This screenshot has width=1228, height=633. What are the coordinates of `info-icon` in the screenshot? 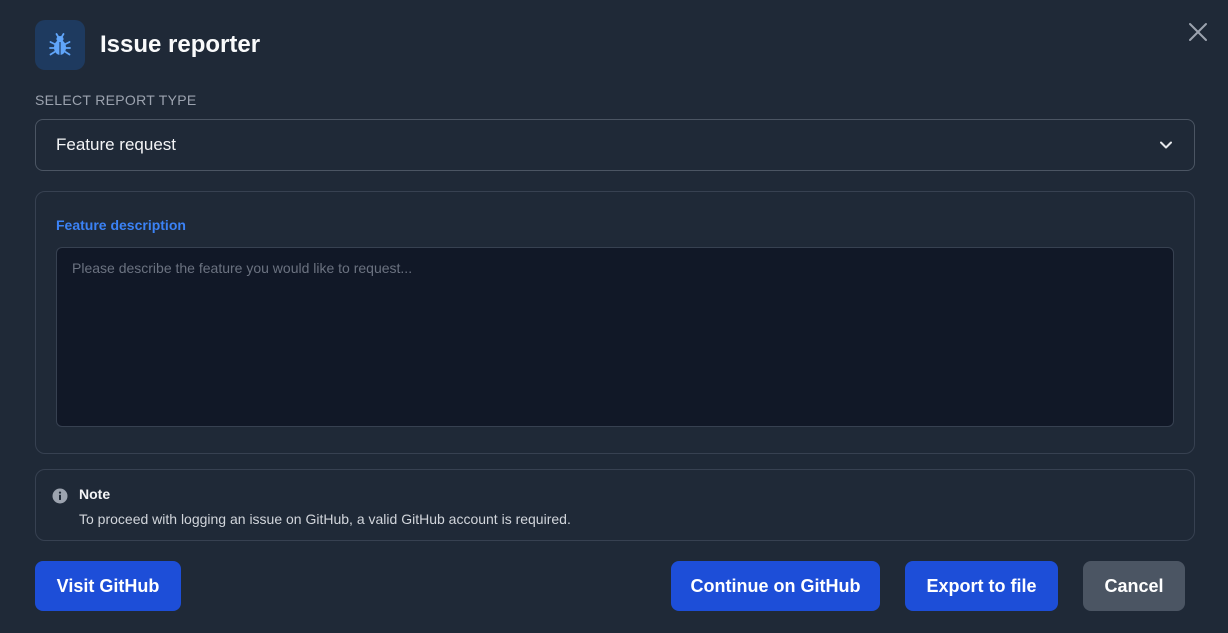 It's located at (60, 496).